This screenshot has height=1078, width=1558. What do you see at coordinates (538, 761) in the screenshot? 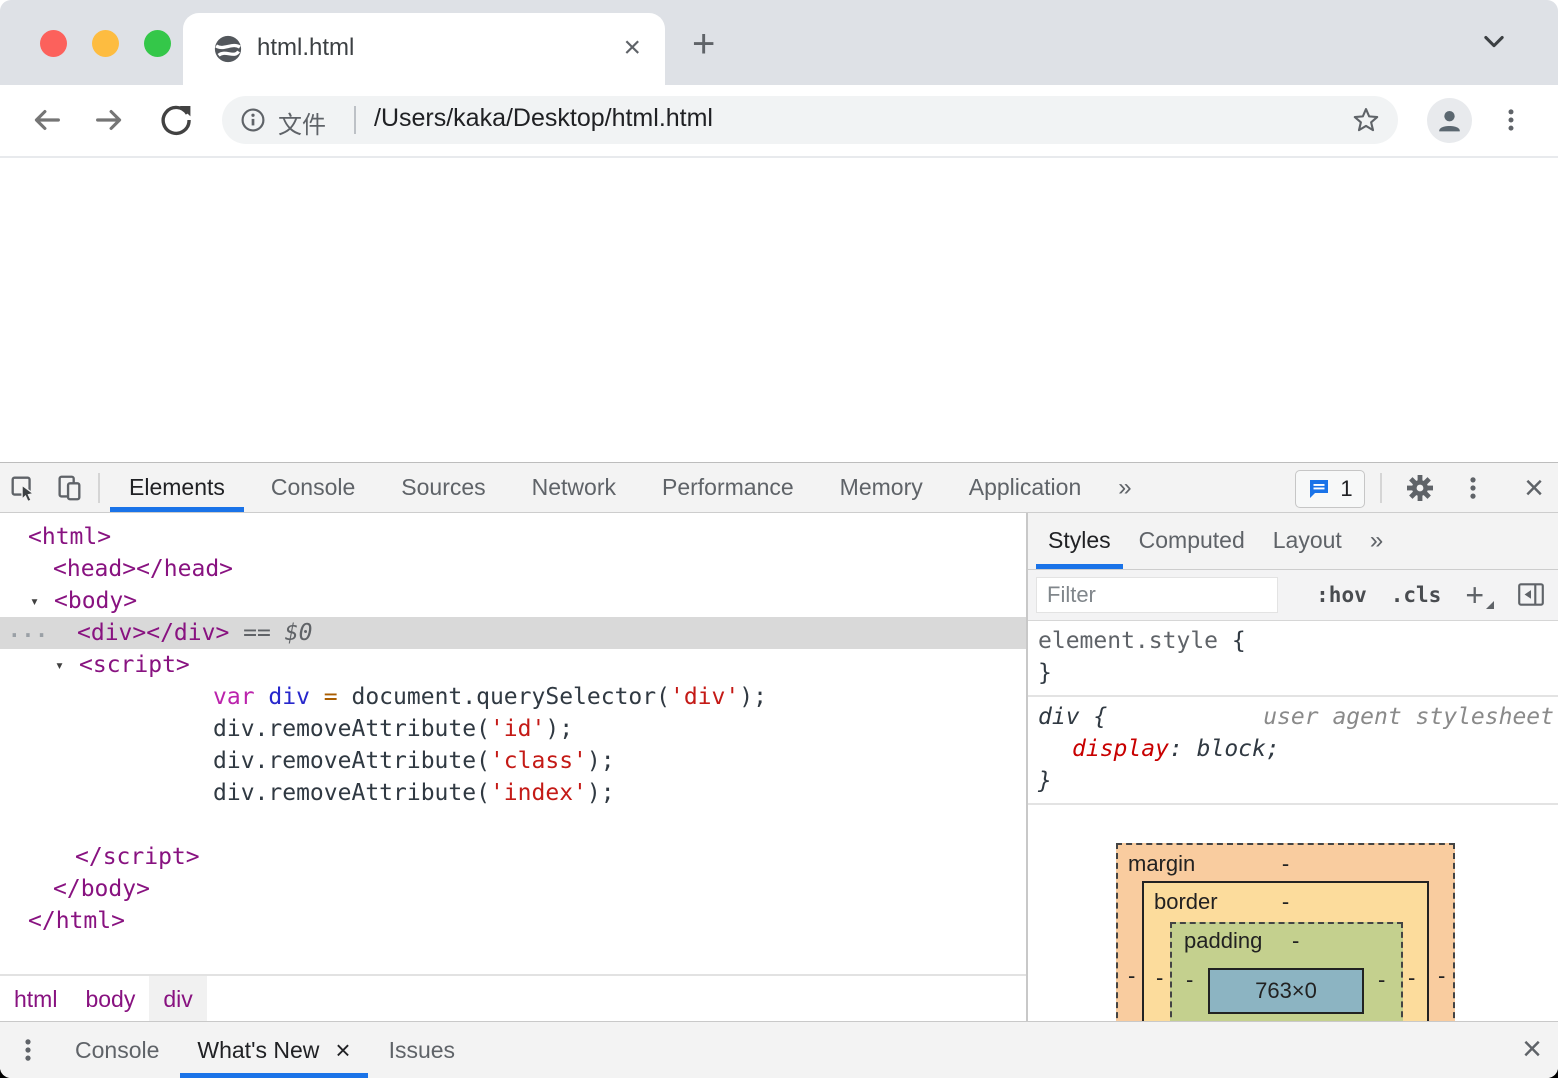
I see `code-token: 'class'` at bounding box center [538, 761].